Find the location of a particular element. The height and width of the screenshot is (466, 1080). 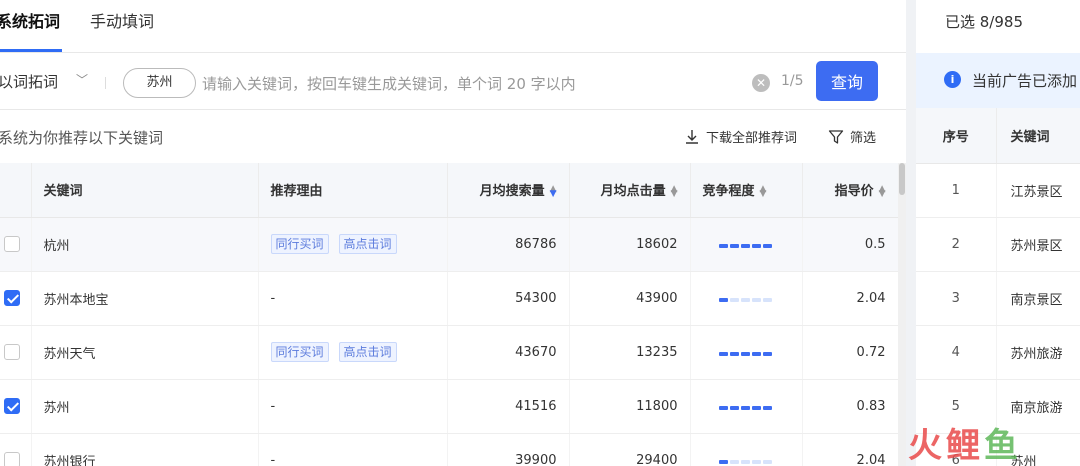

index-cell: 4 is located at coordinates (956, 352).